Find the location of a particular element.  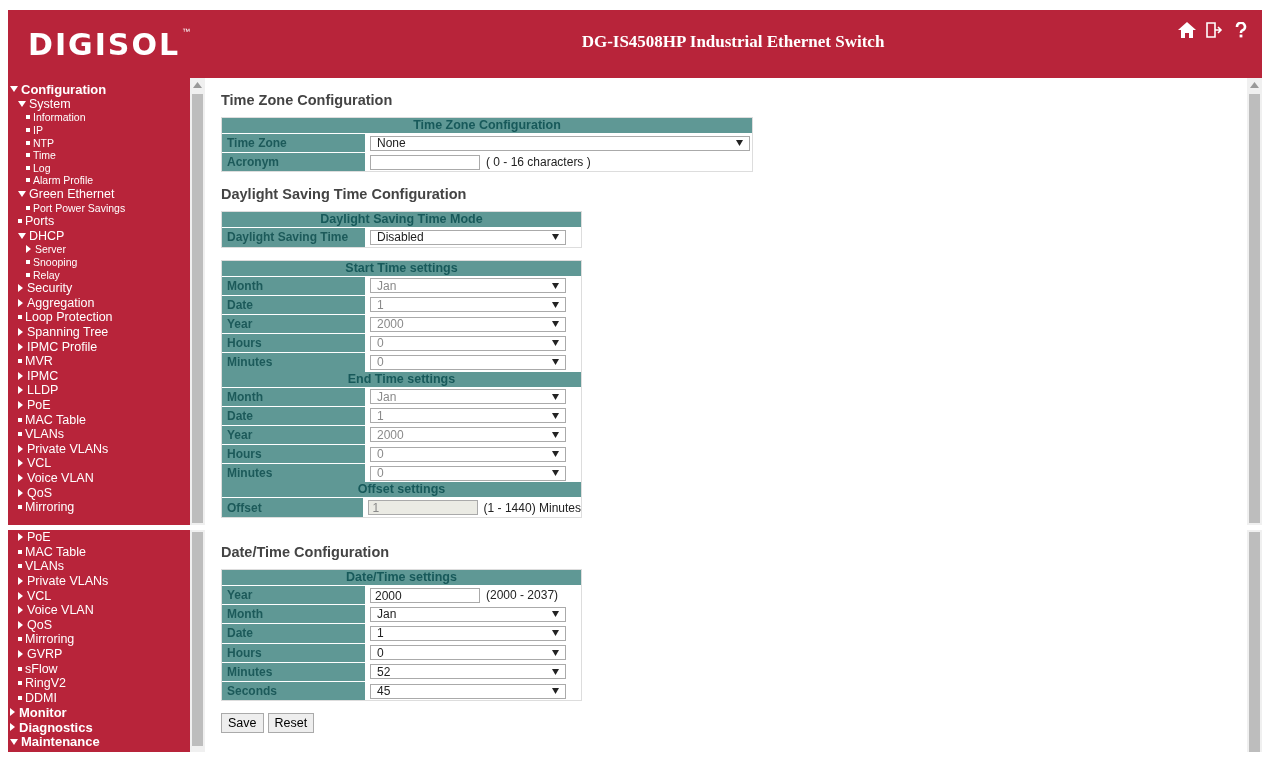

nav-link: DDMI is located at coordinates (41, 697).